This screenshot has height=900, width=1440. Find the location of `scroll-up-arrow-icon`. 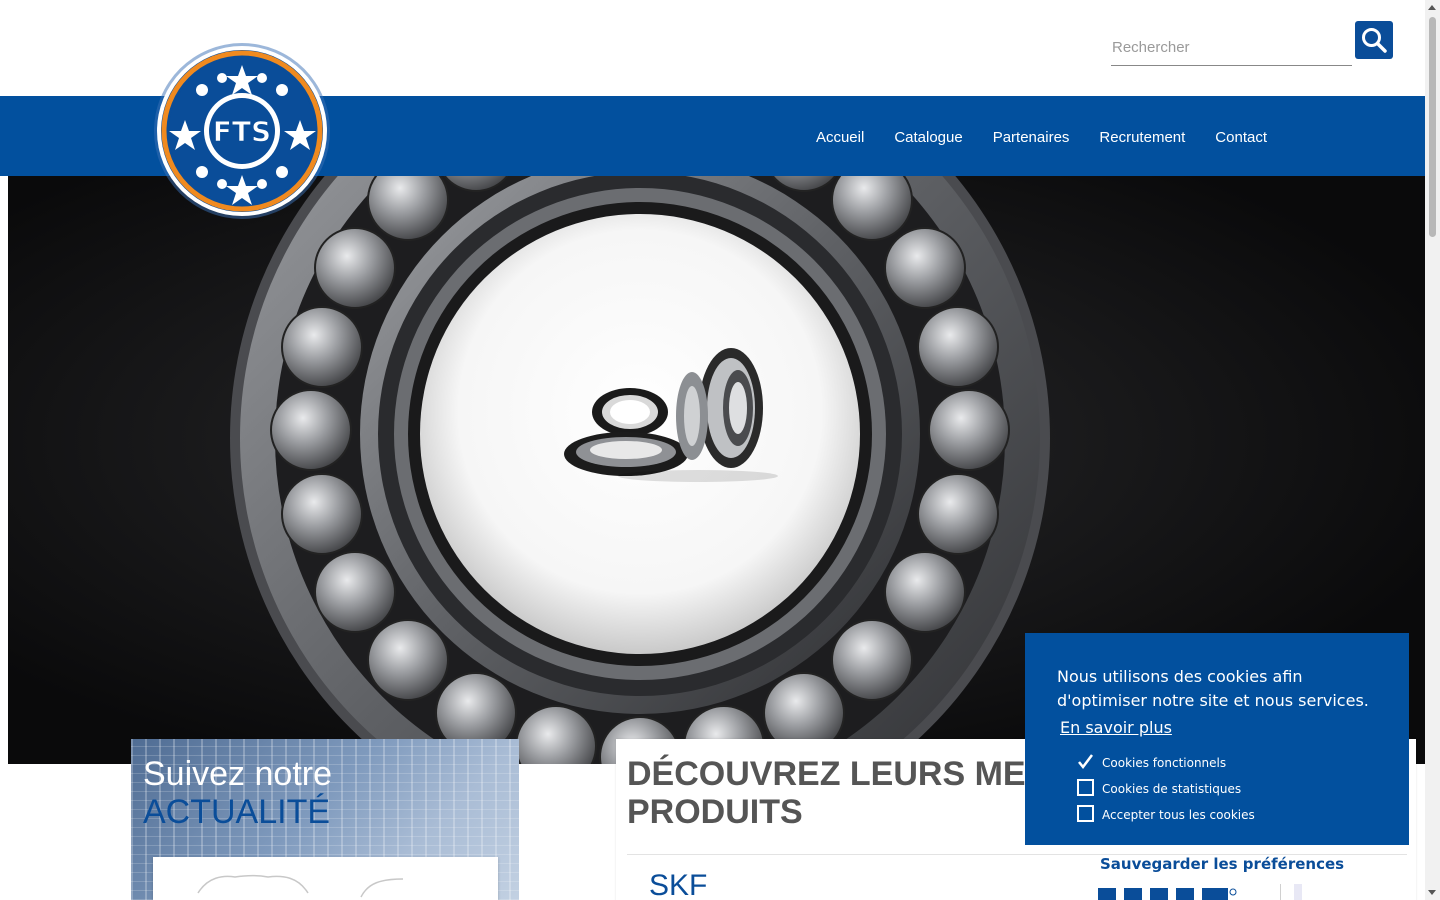

scroll-up-arrow-icon is located at coordinates (1432, 7).